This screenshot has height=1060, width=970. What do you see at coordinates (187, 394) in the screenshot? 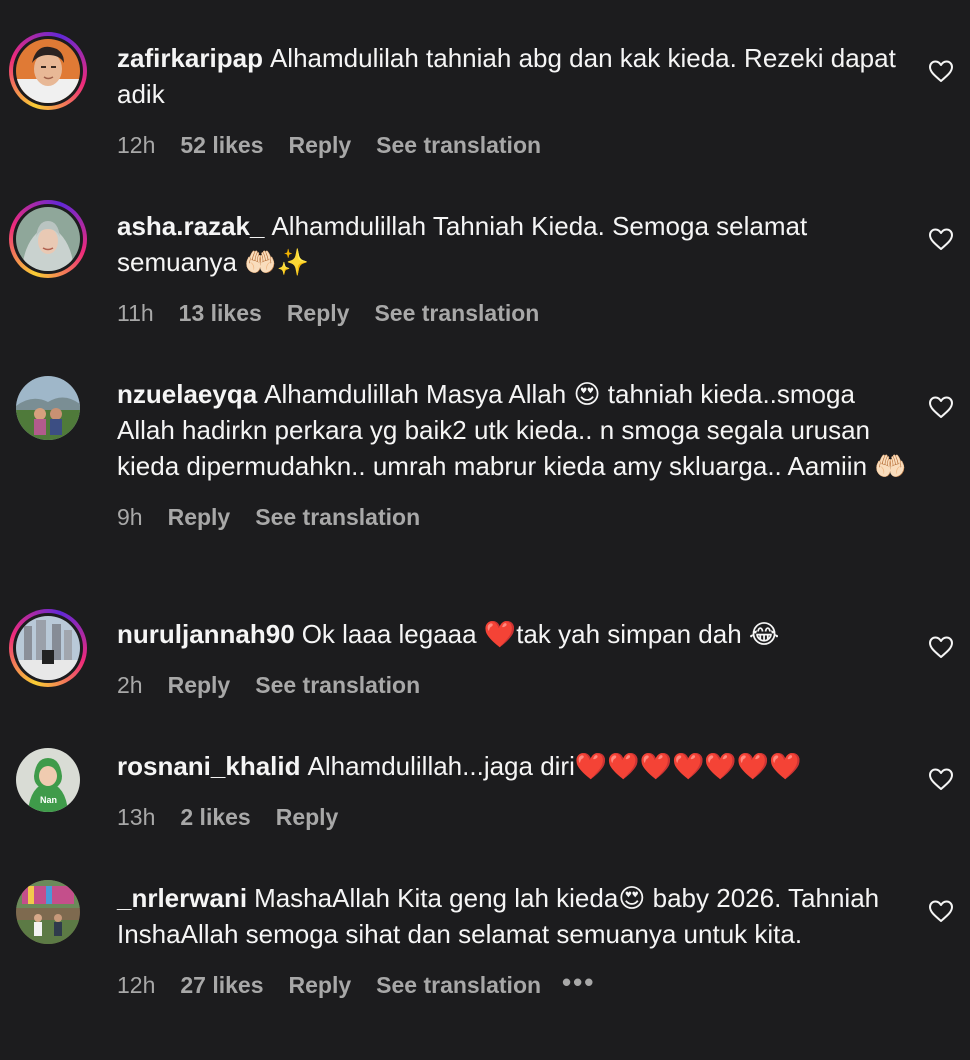
I see `comment-username: nzuelaeyqa` at bounding box center [187, 394].